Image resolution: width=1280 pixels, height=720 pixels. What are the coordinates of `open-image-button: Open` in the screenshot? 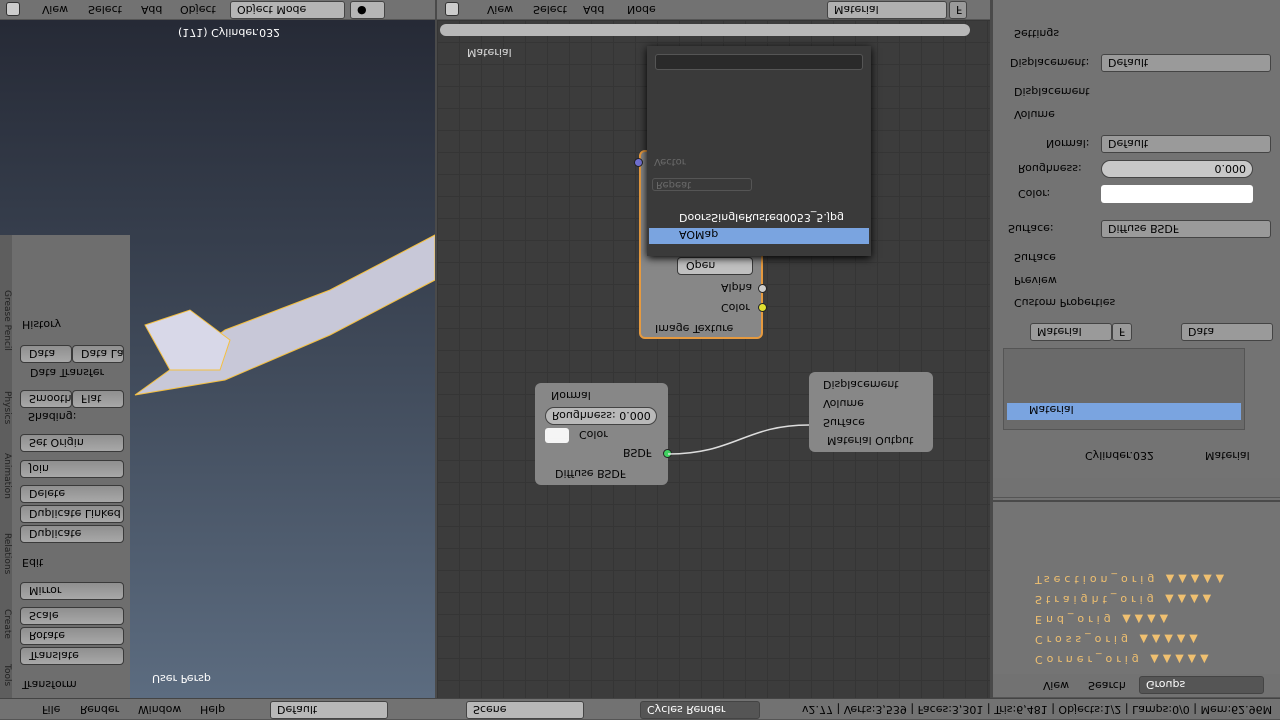 It's located at (715, 266).